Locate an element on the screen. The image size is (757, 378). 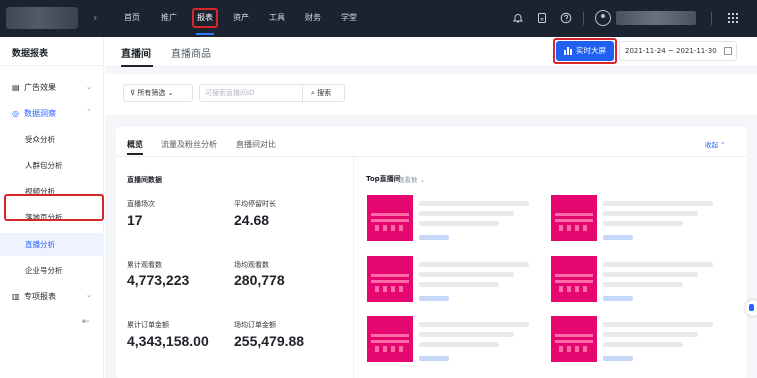
stat-label-avg-views: 场均观看数 is located at coordinates (251, 265).